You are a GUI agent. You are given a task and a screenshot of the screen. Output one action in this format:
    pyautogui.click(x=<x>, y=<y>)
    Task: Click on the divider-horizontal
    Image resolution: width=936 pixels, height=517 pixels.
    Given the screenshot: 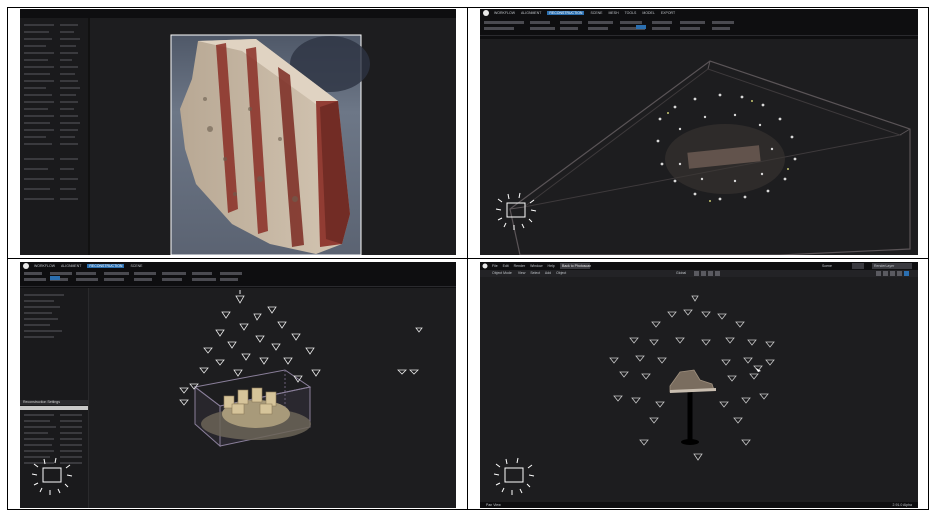 What is the action you would take?
    pyautogui.click(x=468, y=258)
    